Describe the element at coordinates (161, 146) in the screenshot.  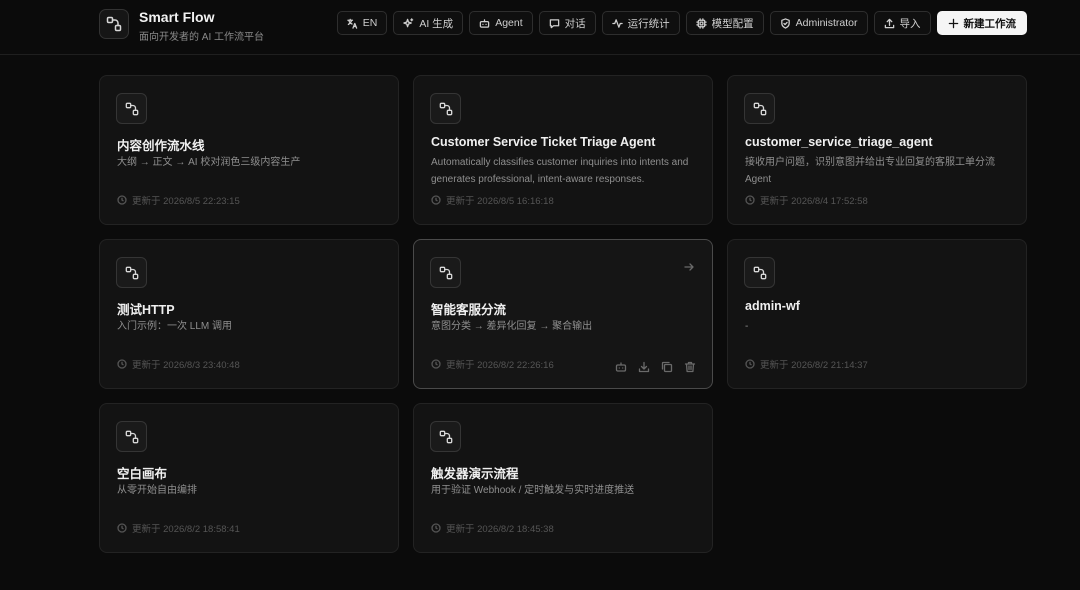
I see `workflow-title: 内容创作流水线` at that location.